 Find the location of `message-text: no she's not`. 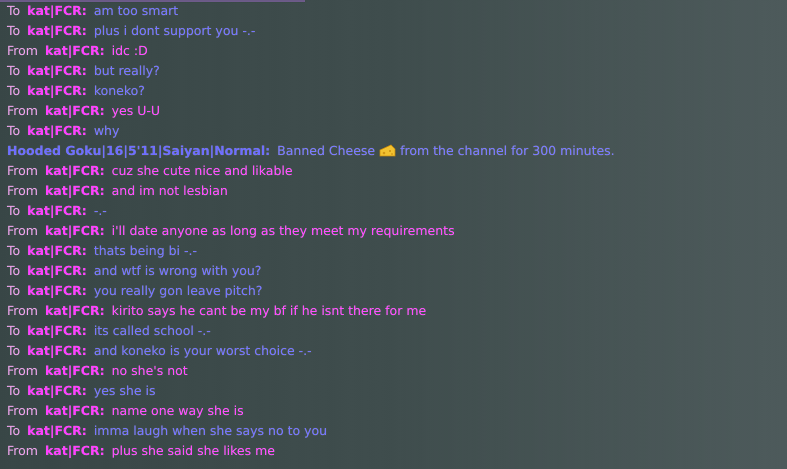

message-text: no she's not is located at coordinates (150, 370).